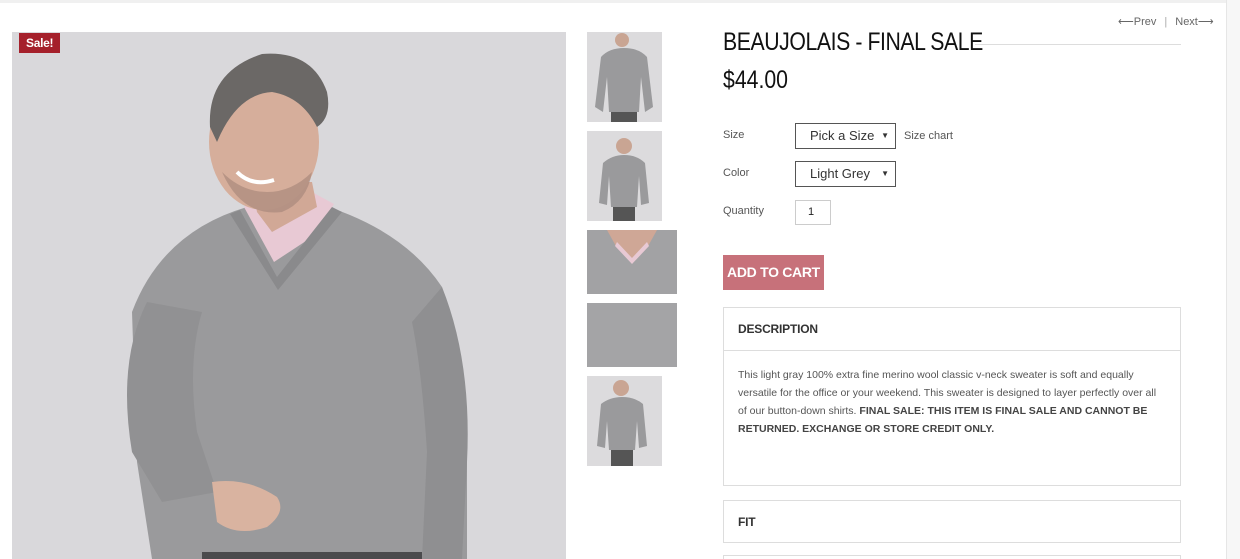 Image resolution: width=1240 pixels, height=559 pixels. What do you see at coordinates (734, 135) in the screenshot?
I see `size-label: Size` at bounding box center [734, 135].